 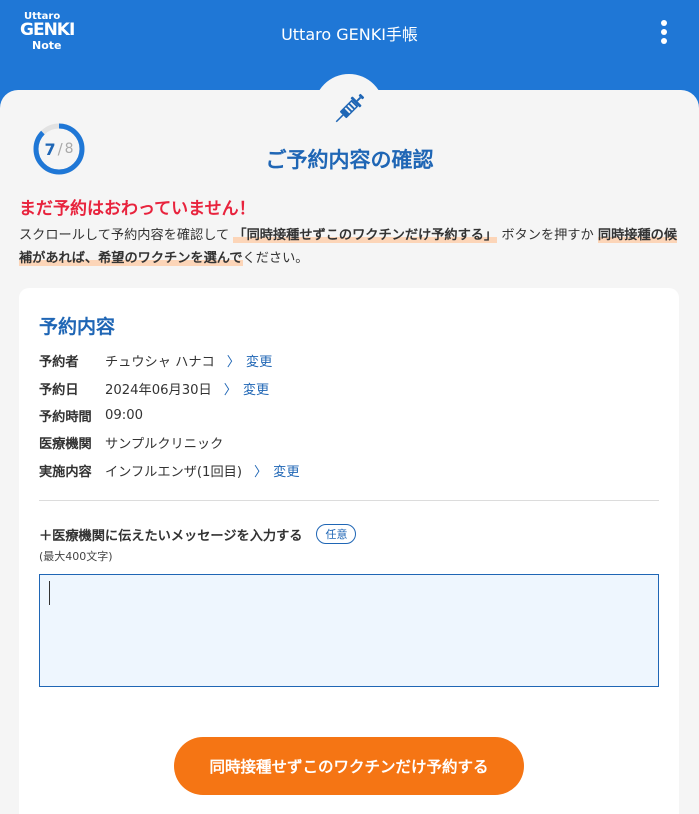 What do you see at coordinates (76, 556) in the screenshot?
I see `message-limit-note: (最大400文字)` at bounding box center [76, 556].